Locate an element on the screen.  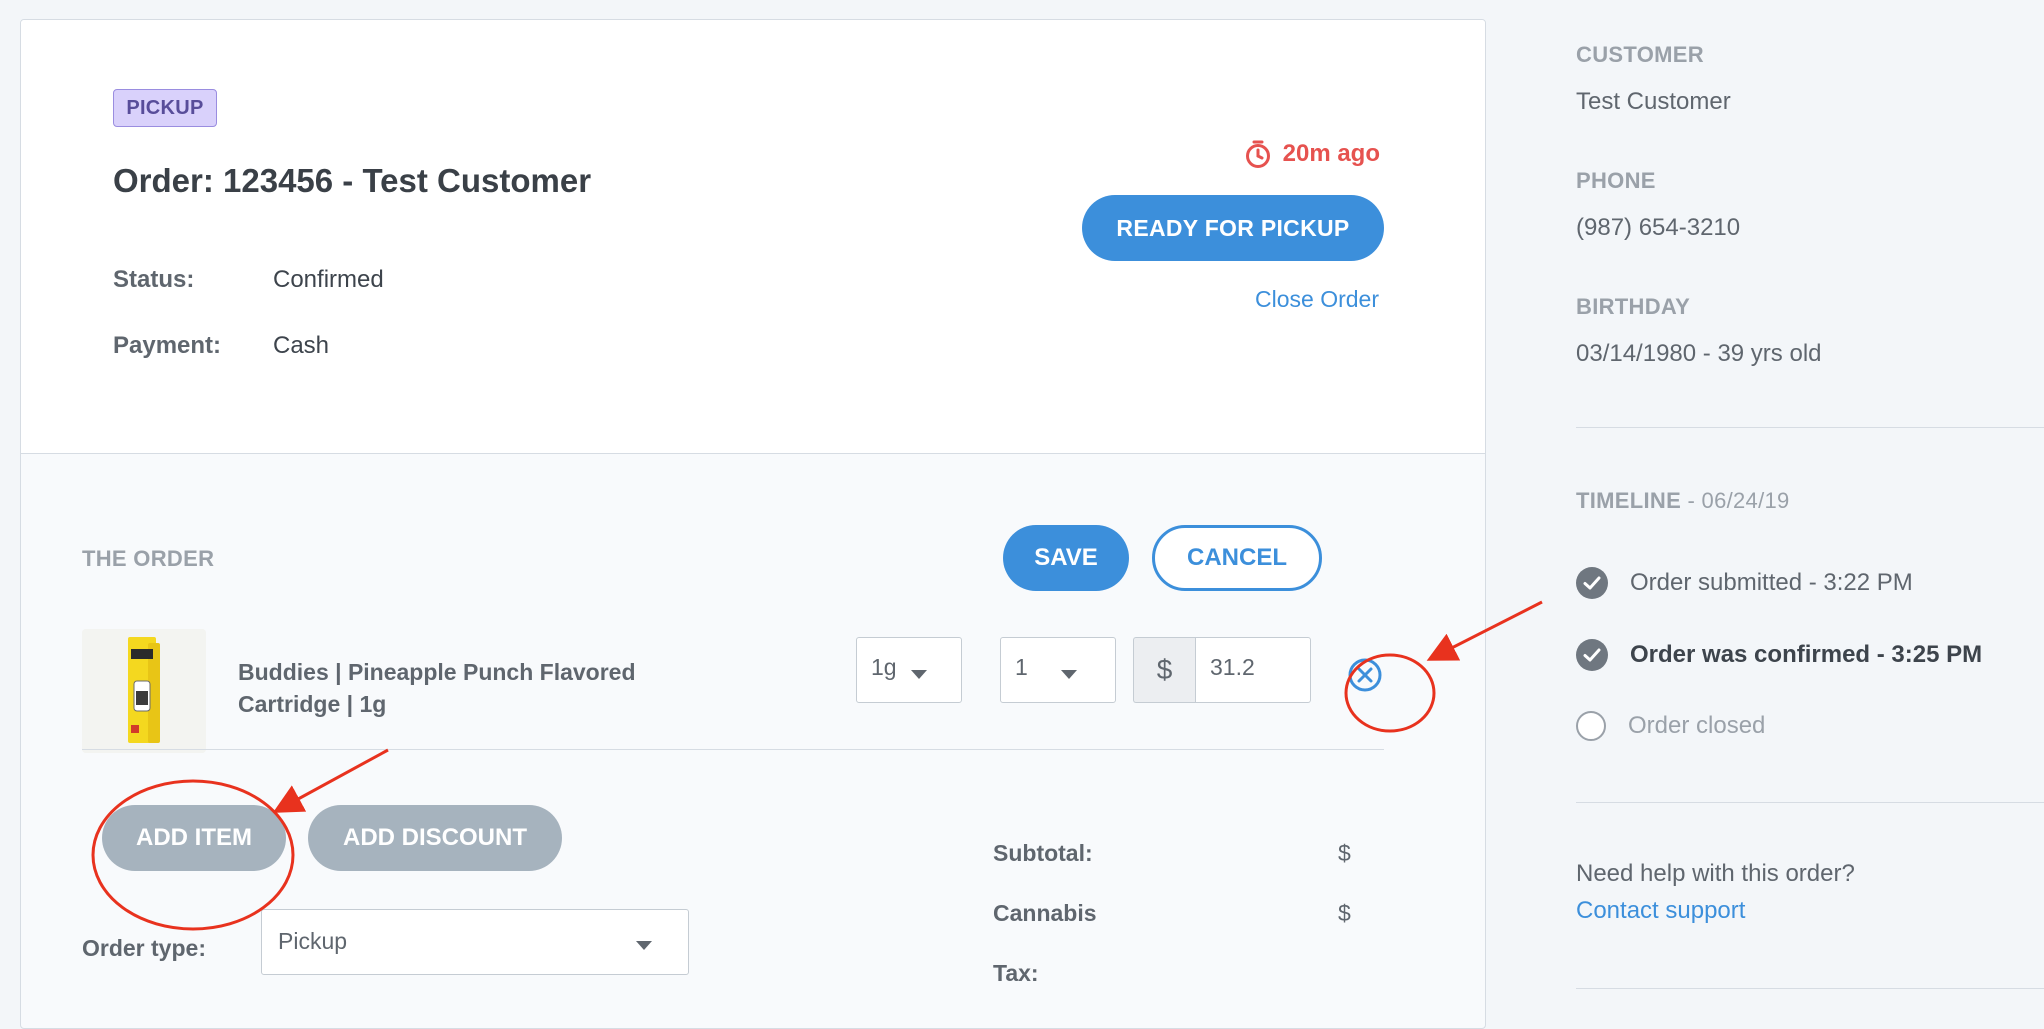
order-type-select-value: Pickup is located at coordinates (313, 941).